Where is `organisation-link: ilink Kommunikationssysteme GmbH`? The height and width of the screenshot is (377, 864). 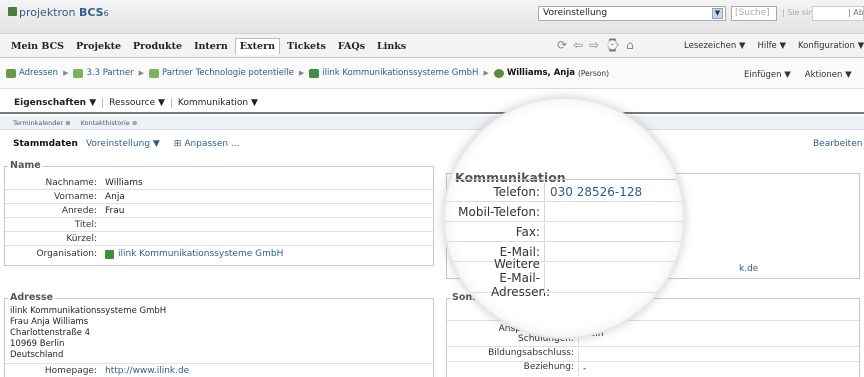 organisation-link: ilink Kommunikationssysteme GmbH is located at coordinates (198, 254).